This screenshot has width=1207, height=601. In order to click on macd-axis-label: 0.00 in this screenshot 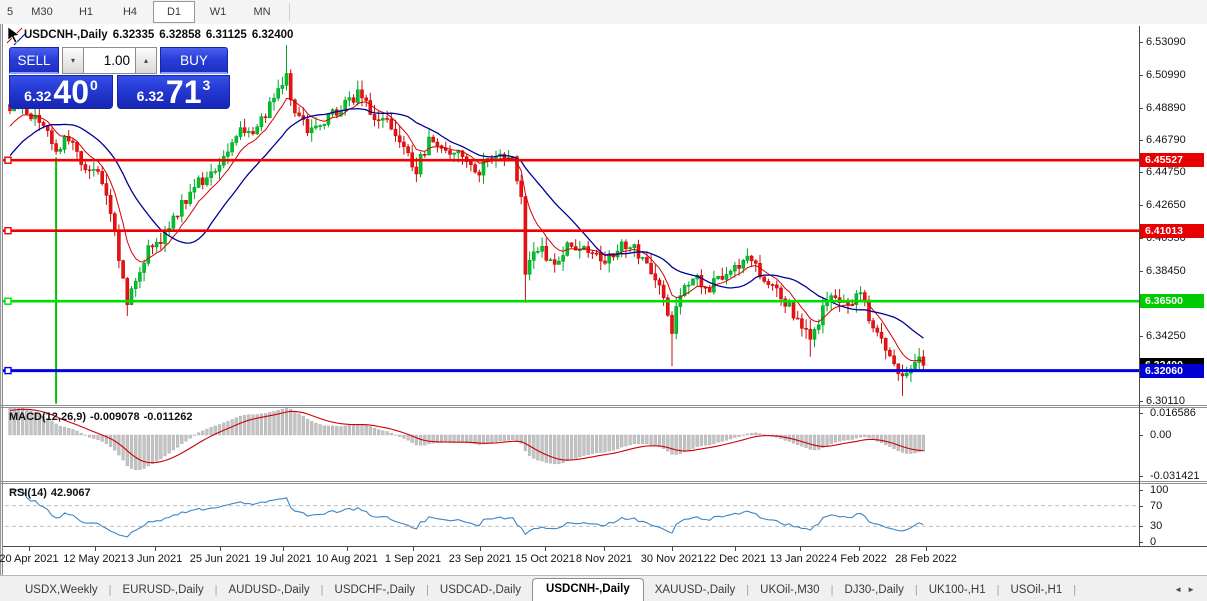, I will do `click(1161, 435)`.